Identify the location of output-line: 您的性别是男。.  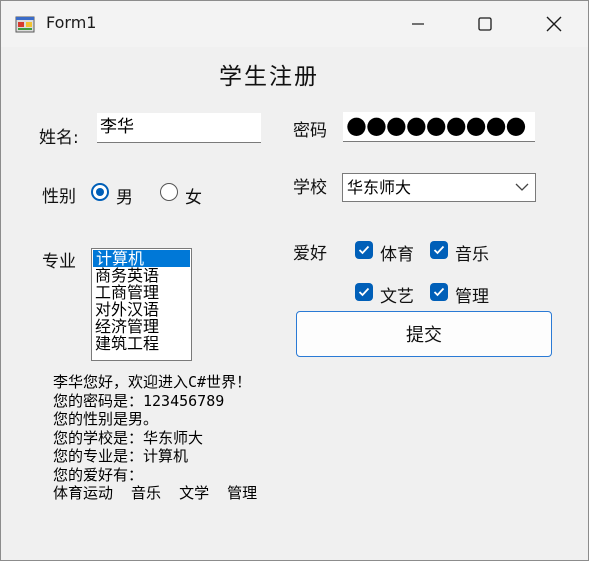
(106, 419).